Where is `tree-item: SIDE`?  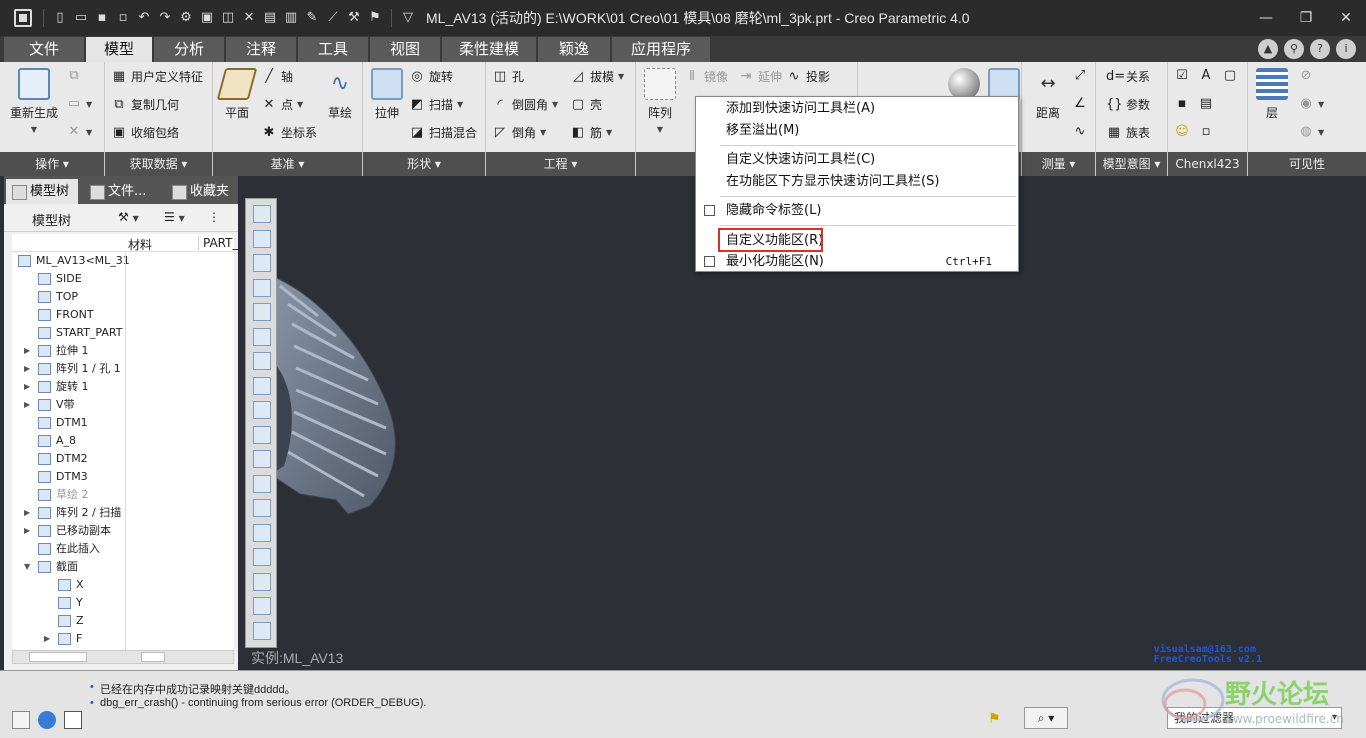
tree-item: SIDE is located at coordinates (68, 279).